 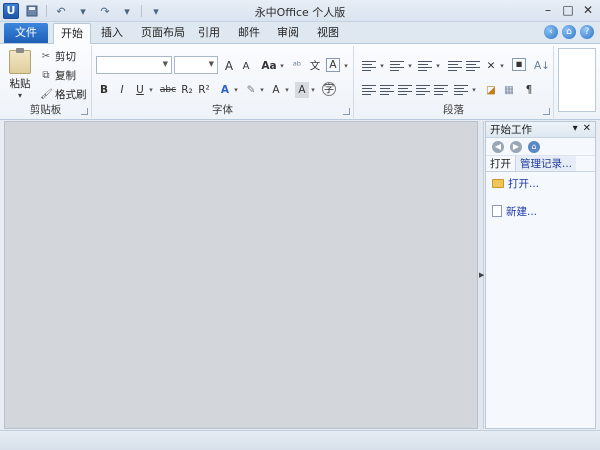 I want to click on decrease-indent-icon, so click(x=455, y=66).